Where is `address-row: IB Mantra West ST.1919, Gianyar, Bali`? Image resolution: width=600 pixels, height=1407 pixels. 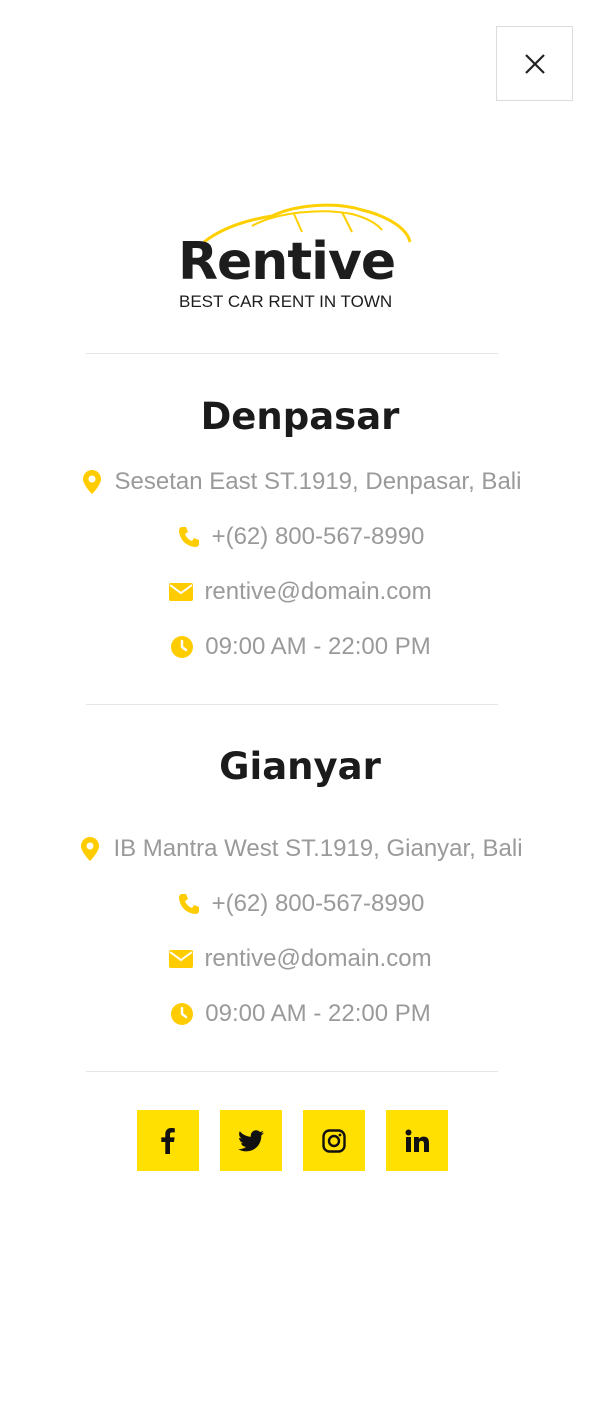 address-row: IB Mantra West ST.1919, Gianyar, Bali is located at coordinates (300, 849).